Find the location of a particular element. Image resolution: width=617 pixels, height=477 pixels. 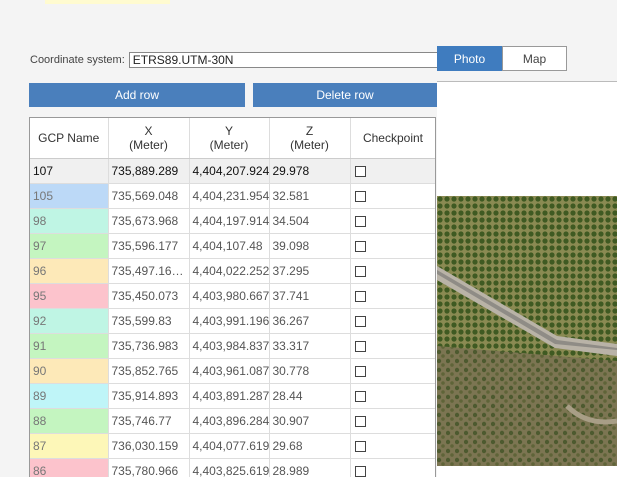

z-cell: 37.741 is located at coordinates (310, 296).